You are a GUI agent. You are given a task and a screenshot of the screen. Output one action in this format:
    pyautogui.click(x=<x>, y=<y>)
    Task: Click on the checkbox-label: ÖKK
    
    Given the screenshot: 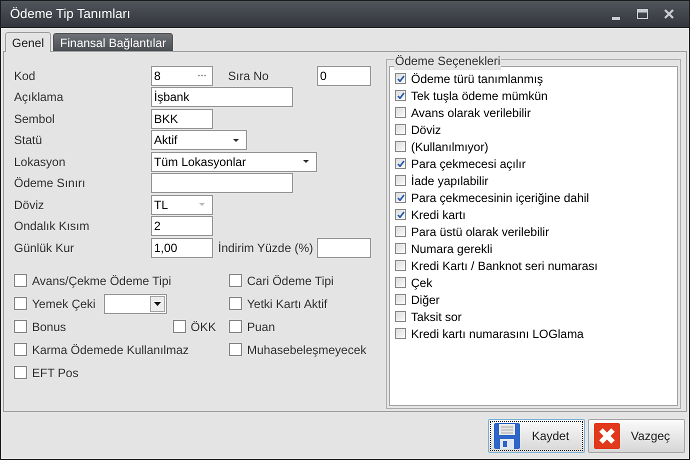 What is the action you would take?
    pyautogui.click(x=203, y=327)
    